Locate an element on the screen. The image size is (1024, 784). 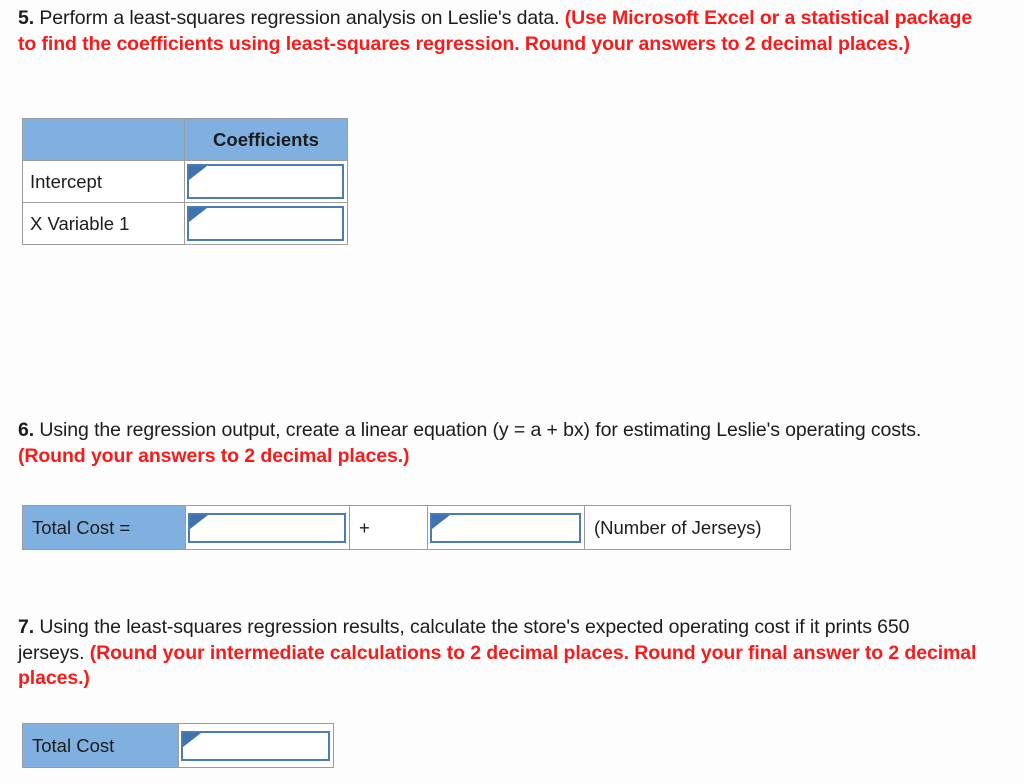
total-cost-input is located at coordinates (255, 745).